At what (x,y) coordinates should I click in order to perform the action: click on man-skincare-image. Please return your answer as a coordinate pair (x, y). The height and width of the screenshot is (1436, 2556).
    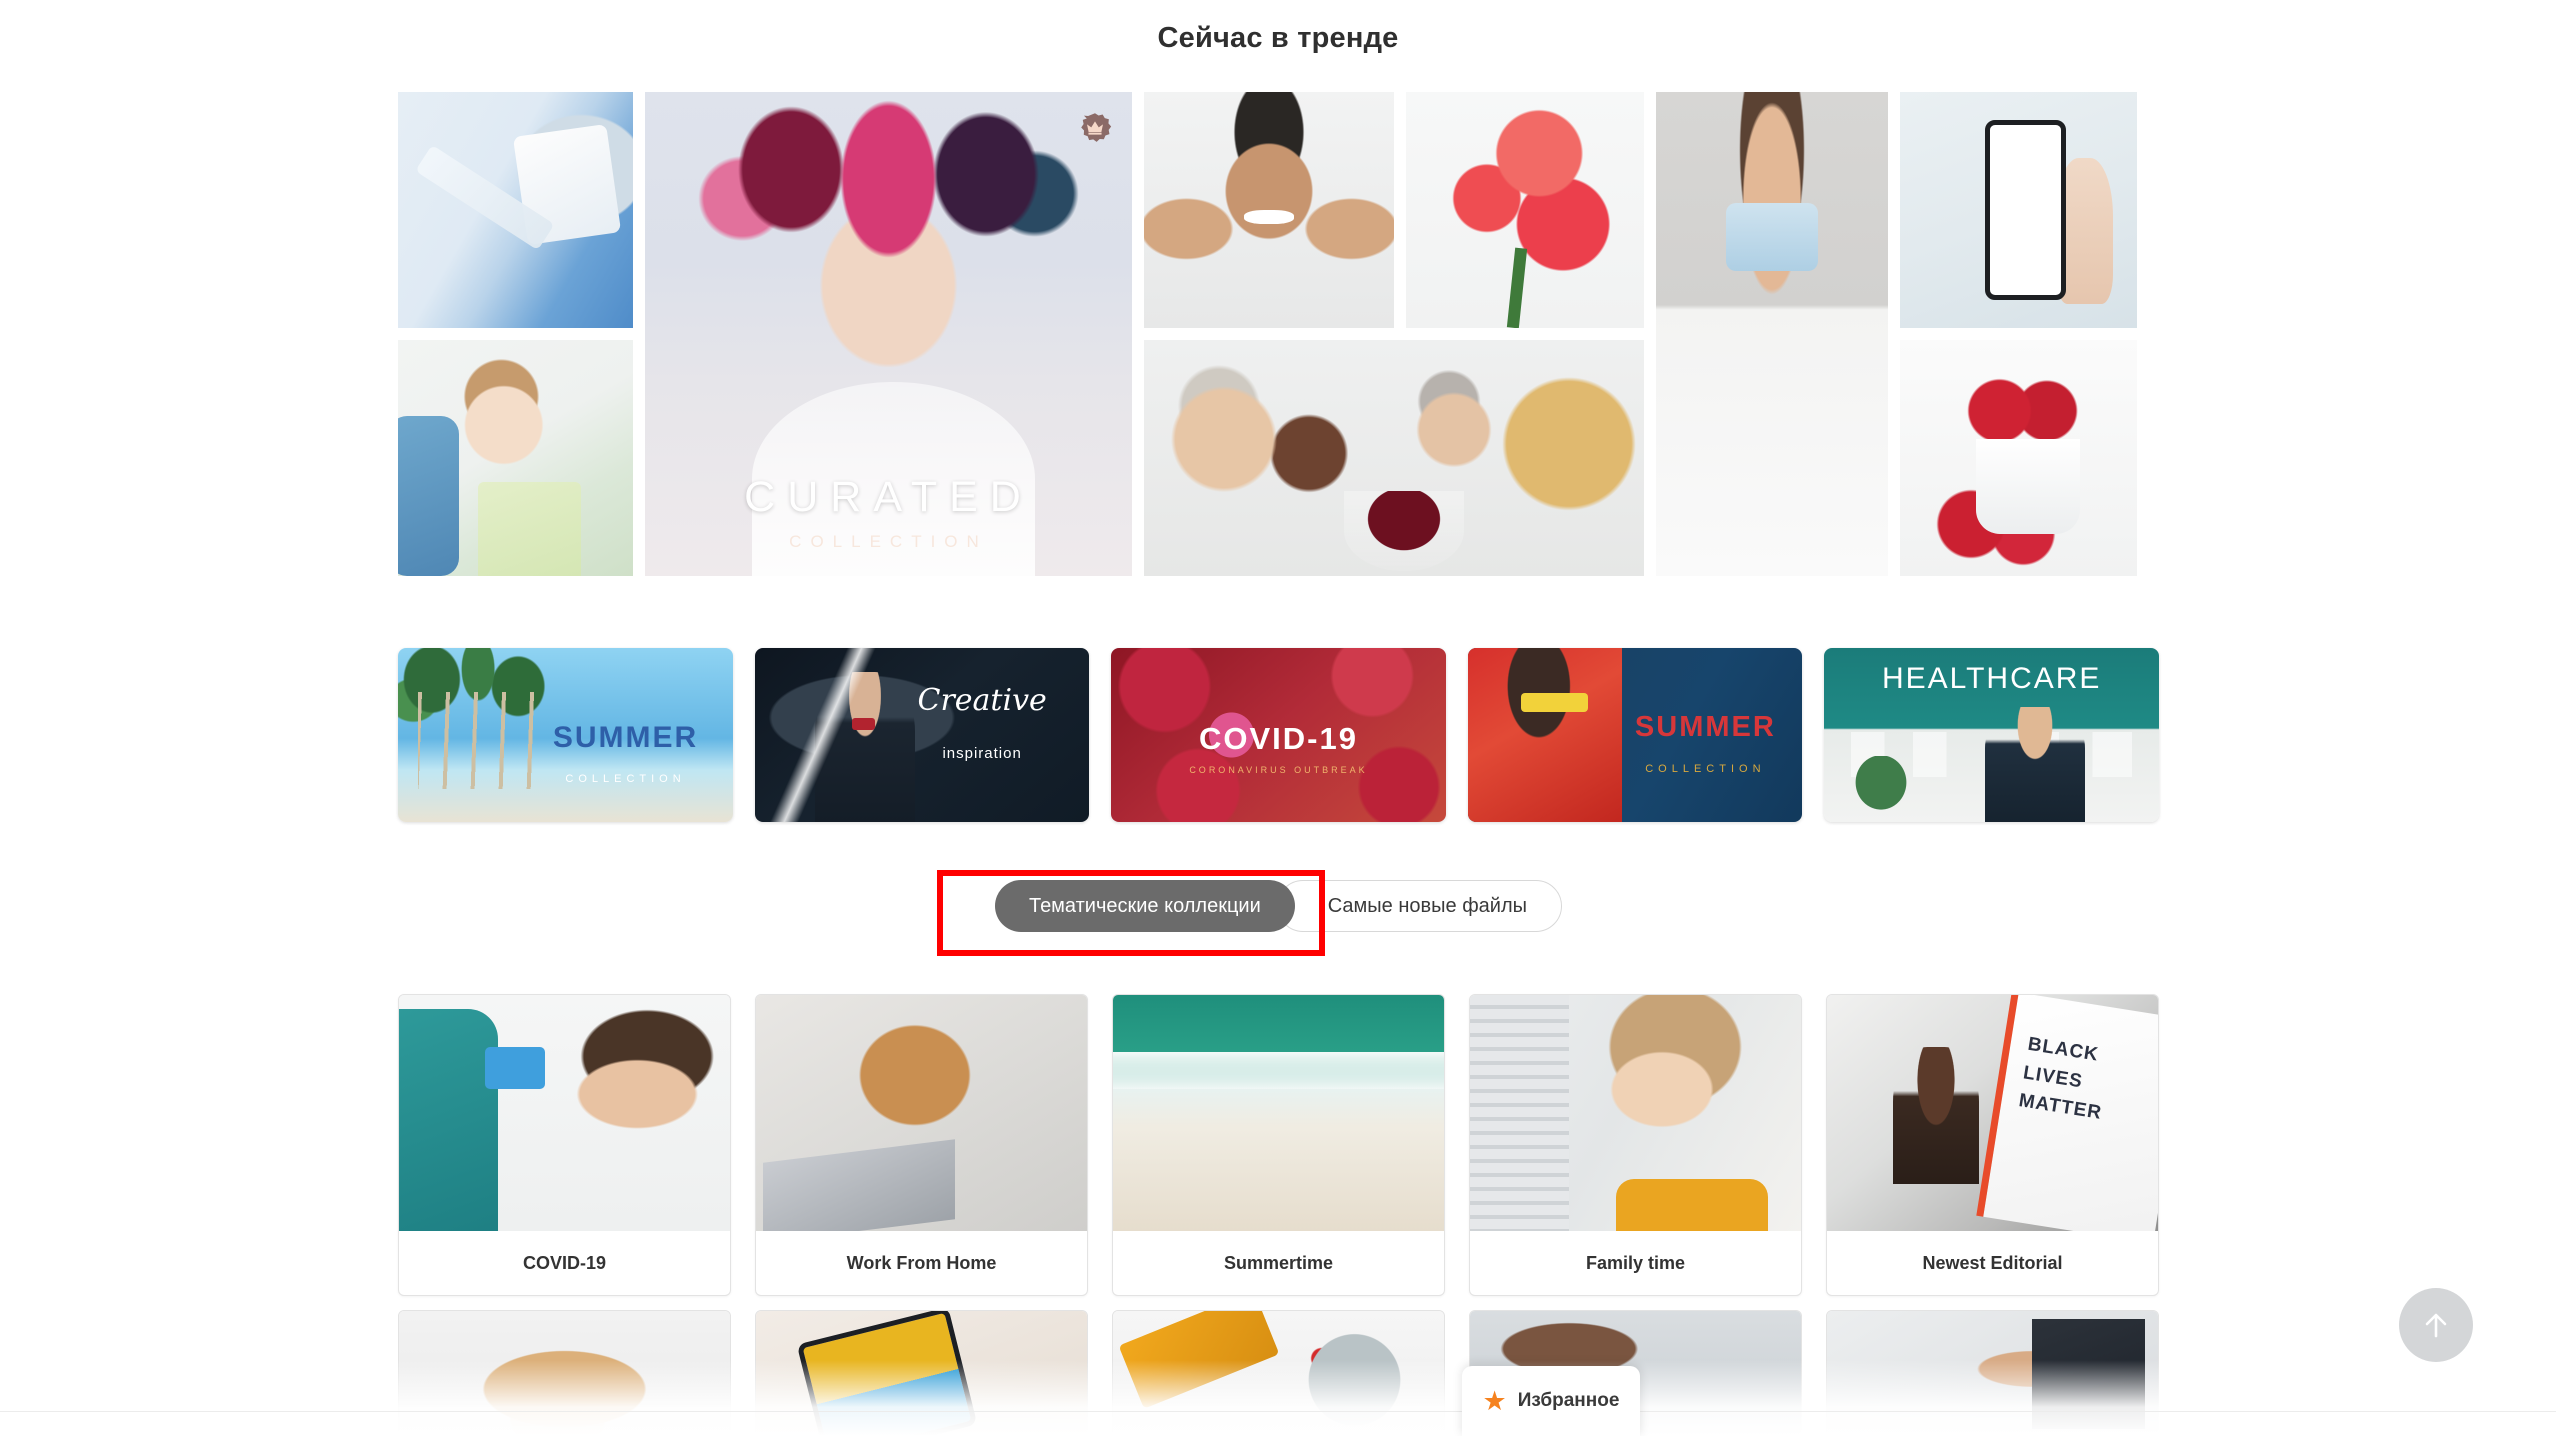
    Looking at the image, I should click on (1269, 210).